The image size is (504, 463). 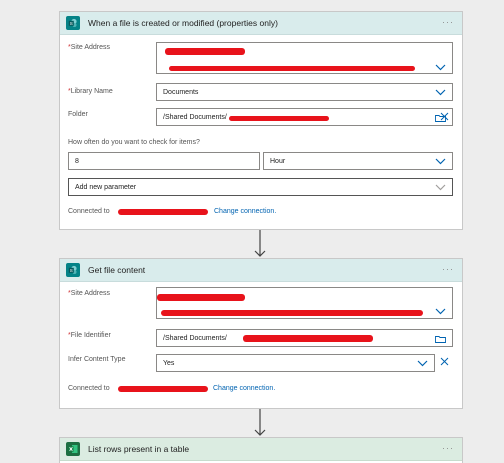 What do you see at coordinates (181, 92) in the screenshot?
I see `library-name-value: Documents` at bounding box center [181, 92].